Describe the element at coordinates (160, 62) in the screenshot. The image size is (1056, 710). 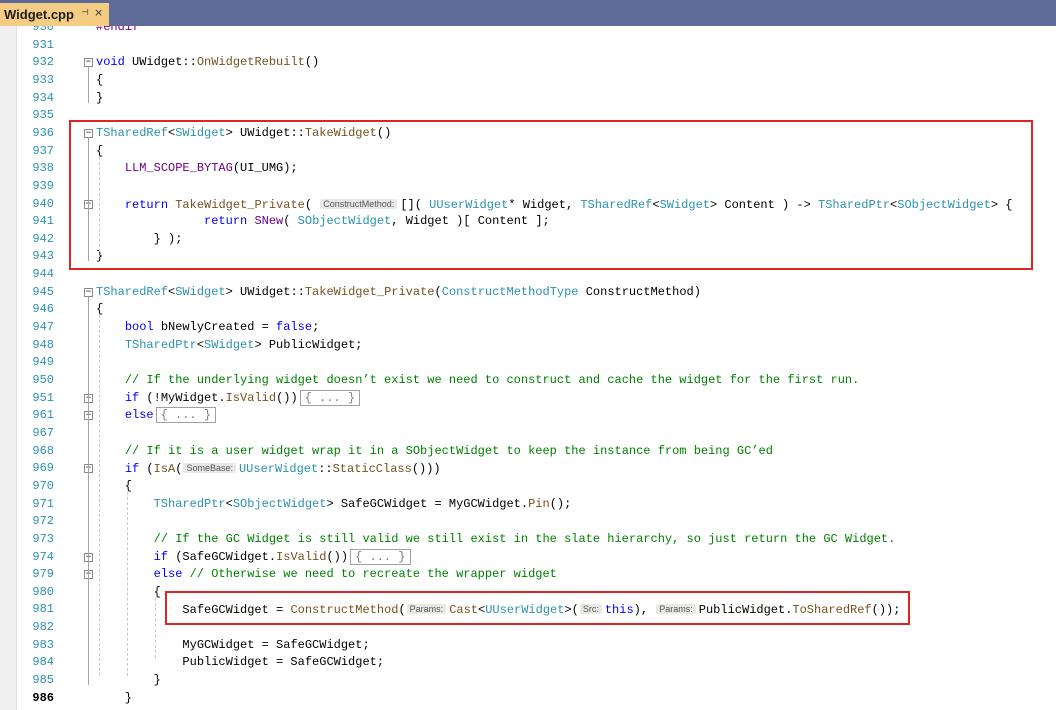
I see `code-token: UWidget::` at that location.